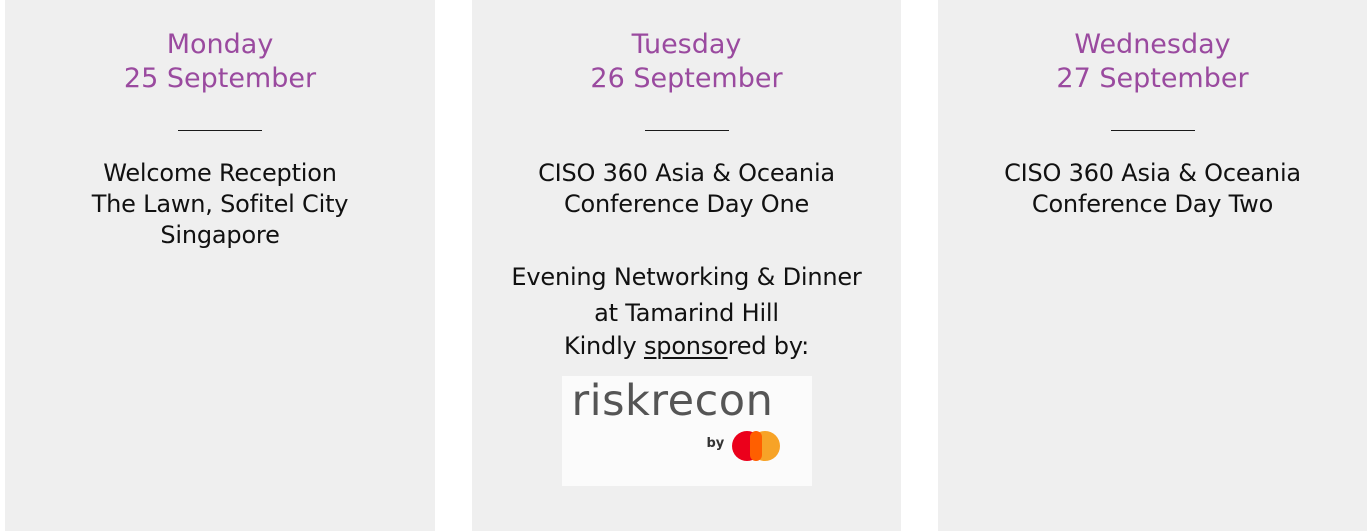  I want to click on sponsor-logo-word: riskrecon, so click(672, 401).